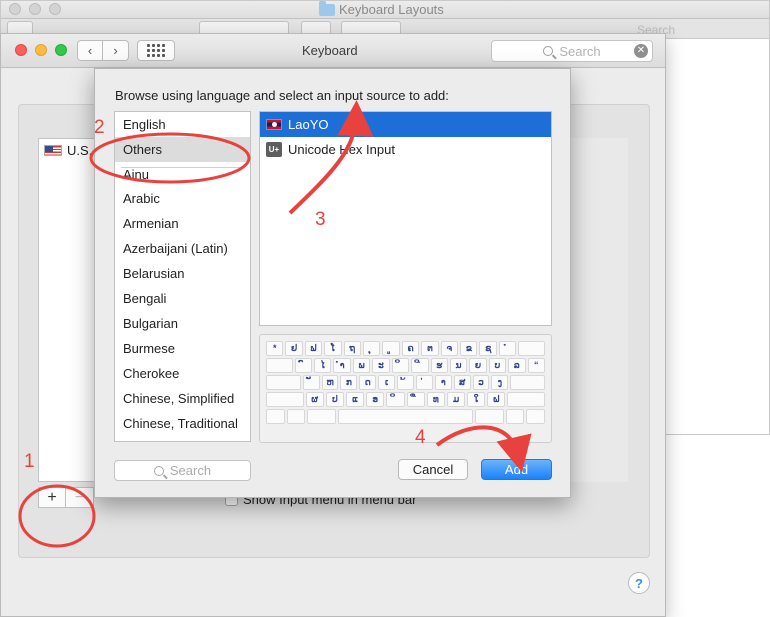  I want to click on keyboard-key: ອ, so click(375, 399).